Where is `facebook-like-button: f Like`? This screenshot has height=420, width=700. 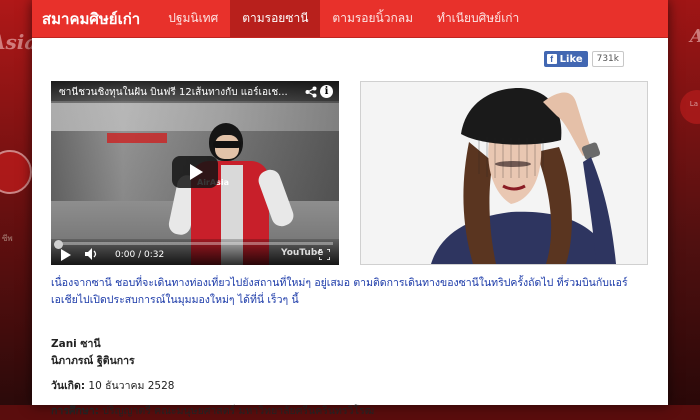
facebook-like-button: f Like is located at coordinates (565, 59).